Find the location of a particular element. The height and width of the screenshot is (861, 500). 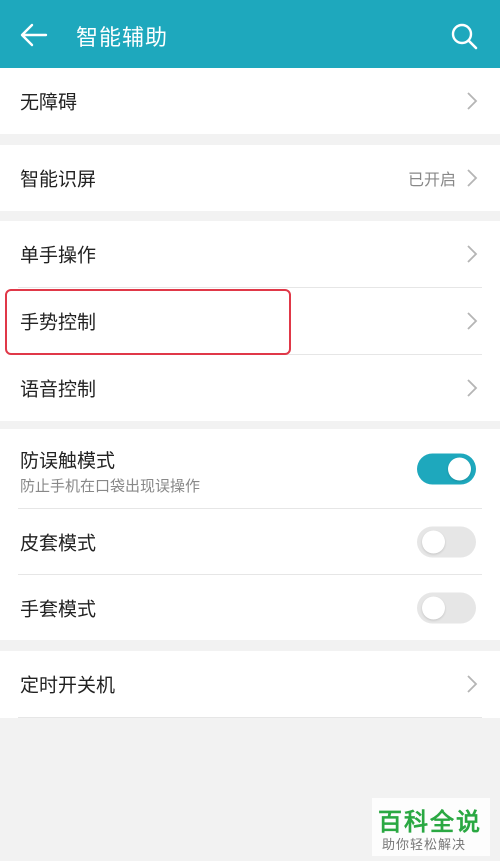

watermark-title: 百科全说 is located at coordinates (430, 822).